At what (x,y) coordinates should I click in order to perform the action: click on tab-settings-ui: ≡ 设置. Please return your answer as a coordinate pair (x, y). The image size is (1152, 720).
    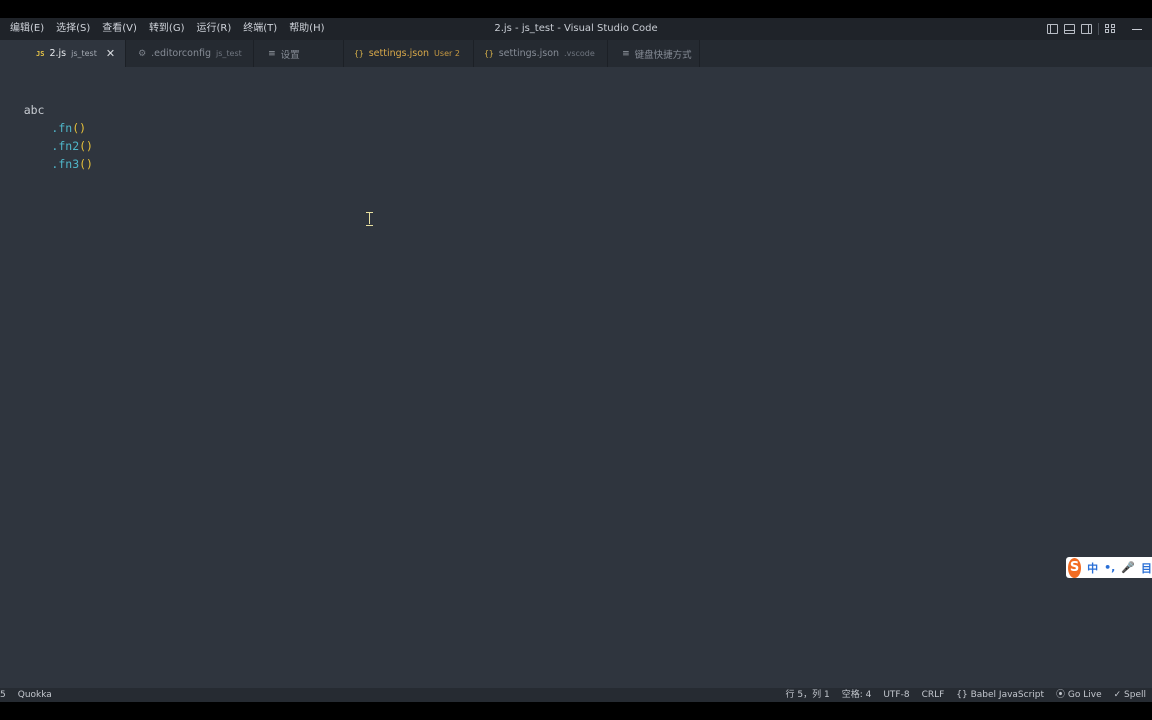
    Looking at the image, I should click on (299, 53).